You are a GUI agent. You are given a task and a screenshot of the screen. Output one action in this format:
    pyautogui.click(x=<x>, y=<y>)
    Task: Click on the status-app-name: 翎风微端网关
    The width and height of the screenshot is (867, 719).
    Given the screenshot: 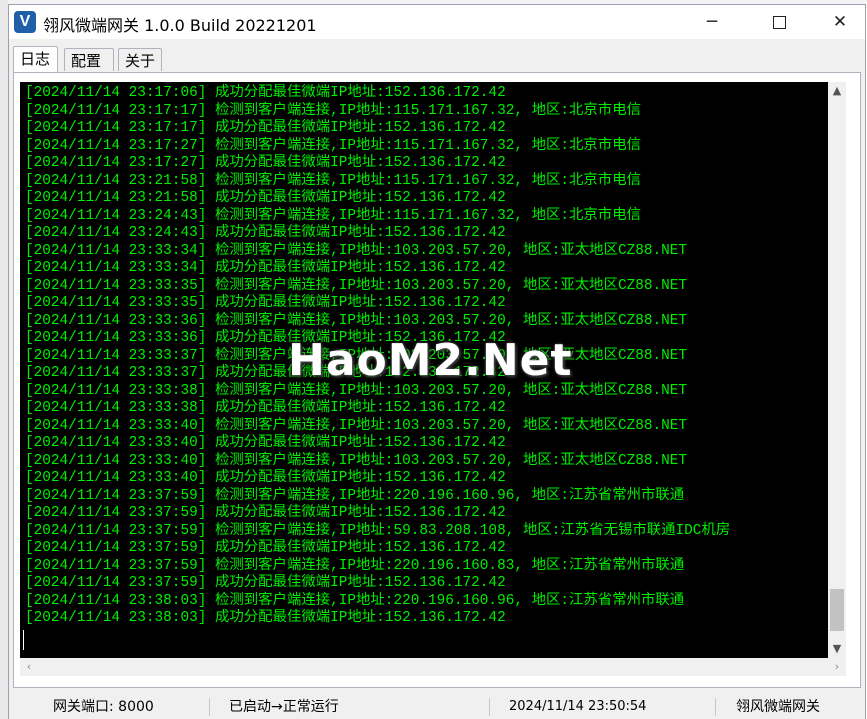 What is the action you would take?
    pyautogui.click(x=778, y=707)
    